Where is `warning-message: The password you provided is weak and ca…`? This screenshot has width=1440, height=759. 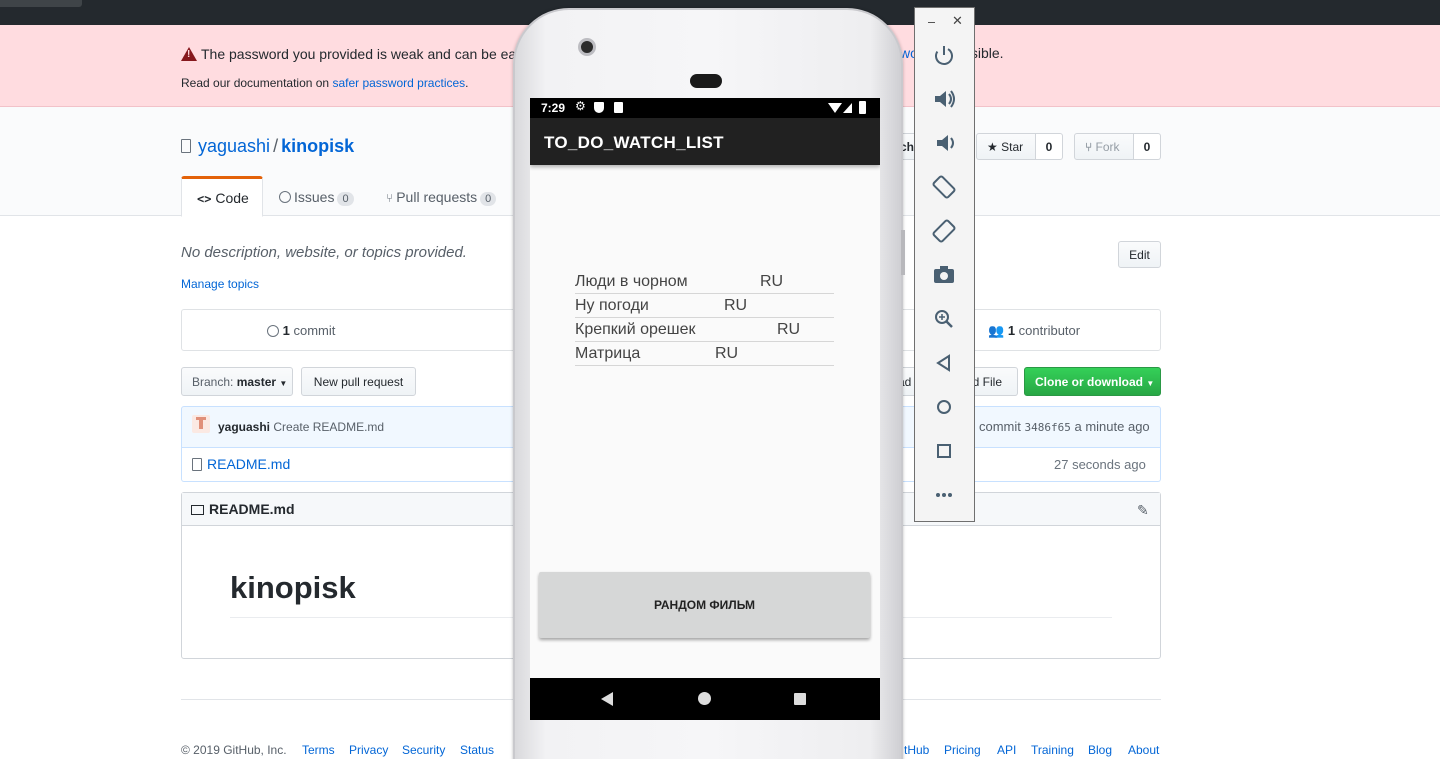 warning-message: The password you provided is weak and ca… is located at coordinates (352, 53).